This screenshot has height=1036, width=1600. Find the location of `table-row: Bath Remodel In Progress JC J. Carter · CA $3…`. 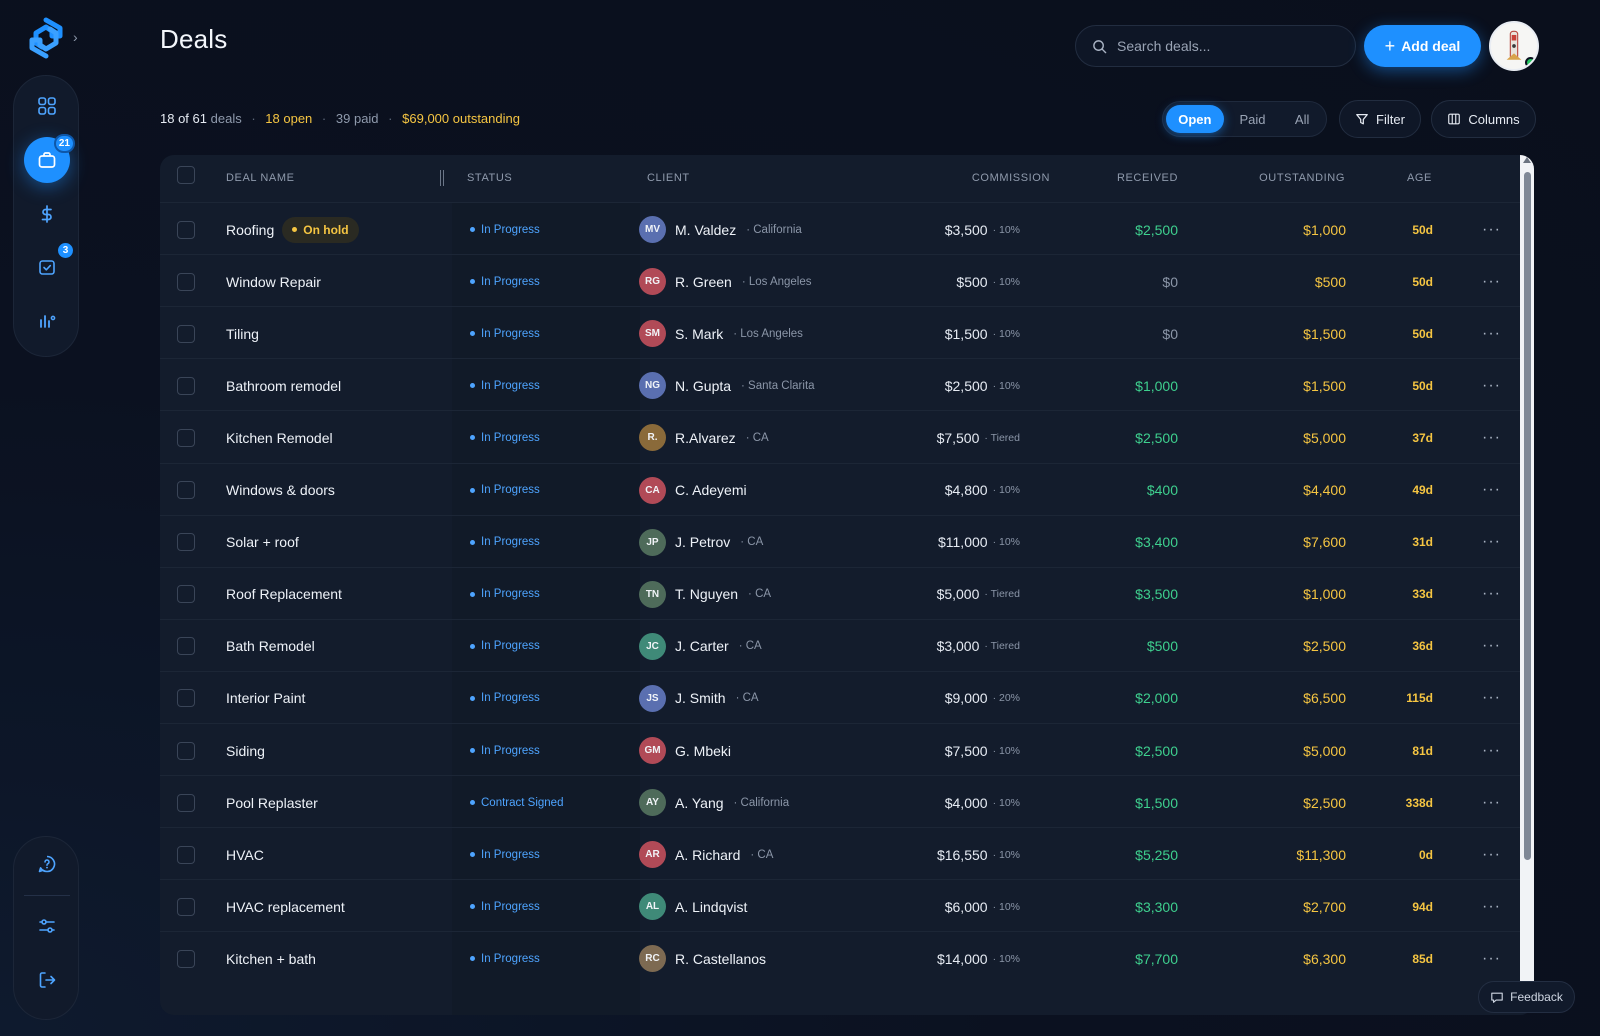

table-row: Bath Remodel In Progress JC J. Carter · CA $3… is located at coordinates (840, 645).